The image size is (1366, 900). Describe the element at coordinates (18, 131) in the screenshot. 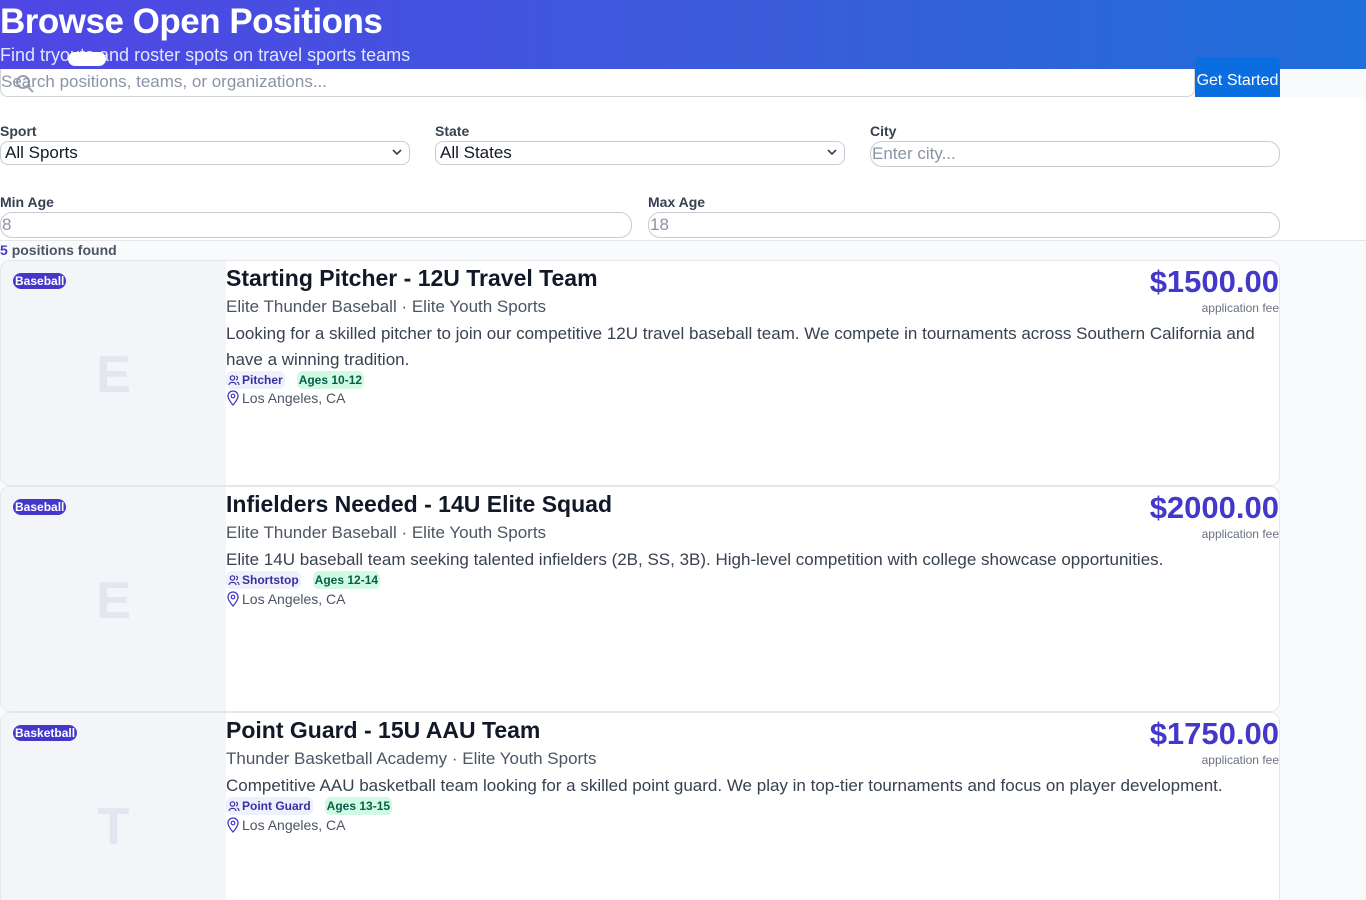

I see `sport-filter-label: Sport` at that location.